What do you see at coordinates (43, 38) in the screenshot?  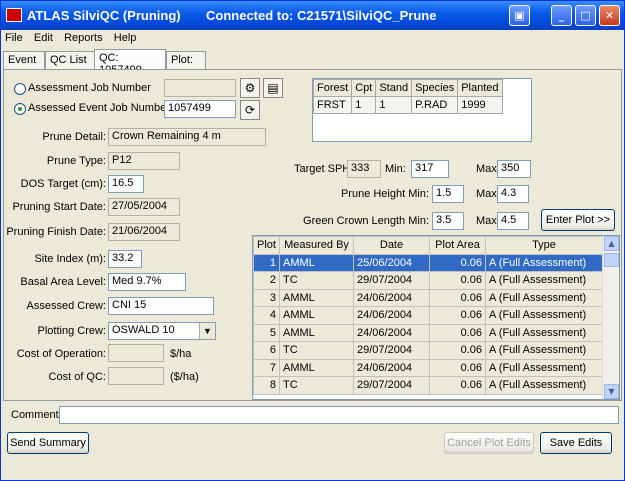 I see `menu-edit: Edit` at bounding box center [43, 38].